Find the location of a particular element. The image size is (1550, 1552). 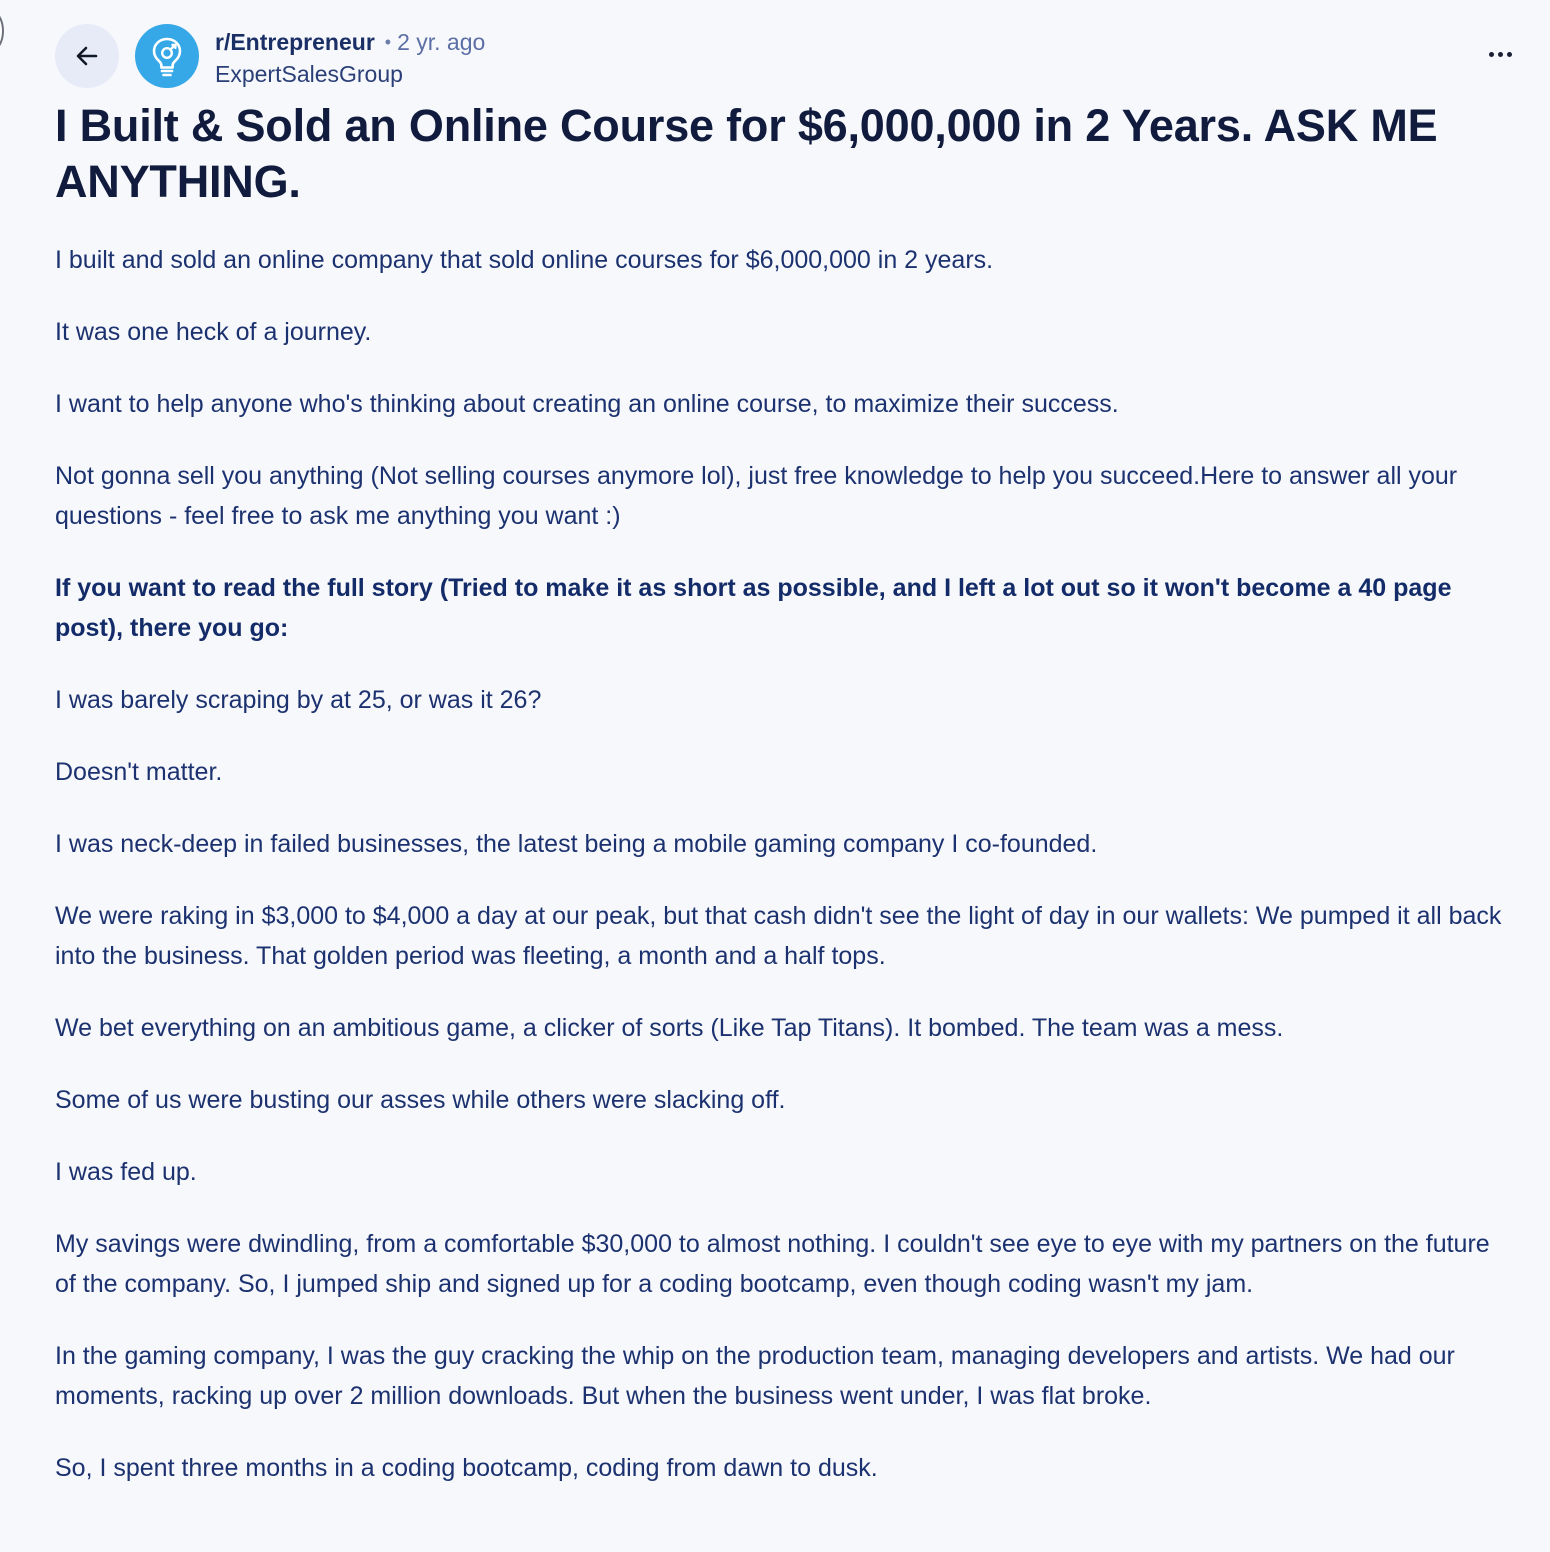

back-button is located at coordinates (87, 56).